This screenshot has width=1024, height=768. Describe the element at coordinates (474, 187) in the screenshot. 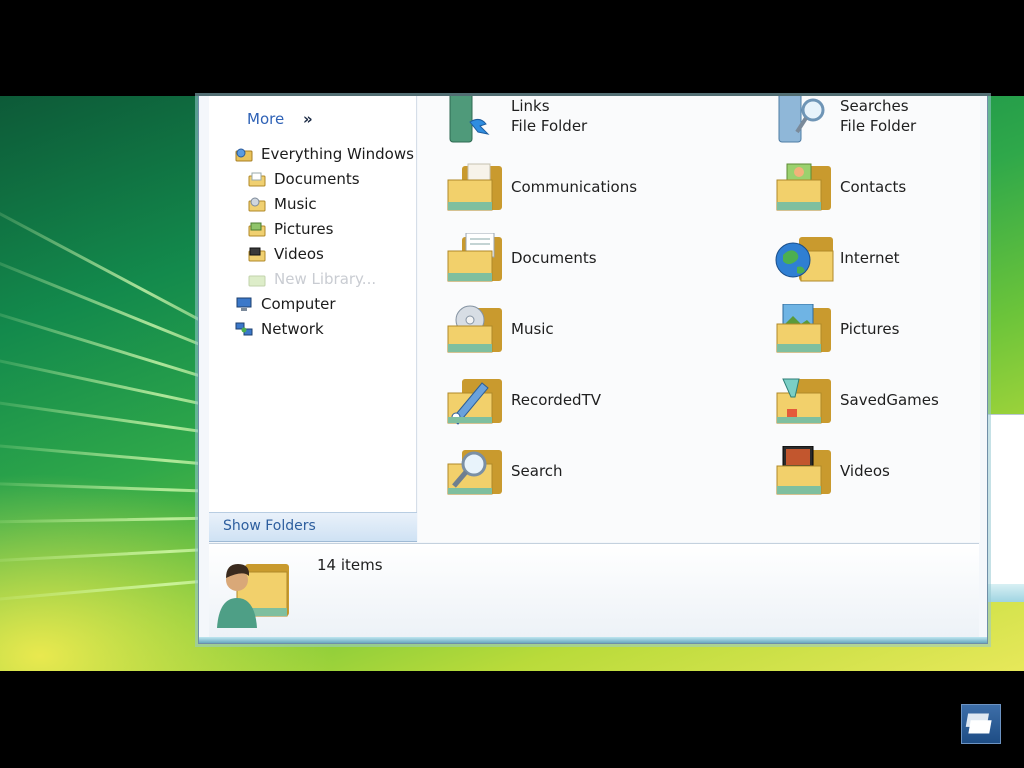

I see `communications-folder-icon` at that location.